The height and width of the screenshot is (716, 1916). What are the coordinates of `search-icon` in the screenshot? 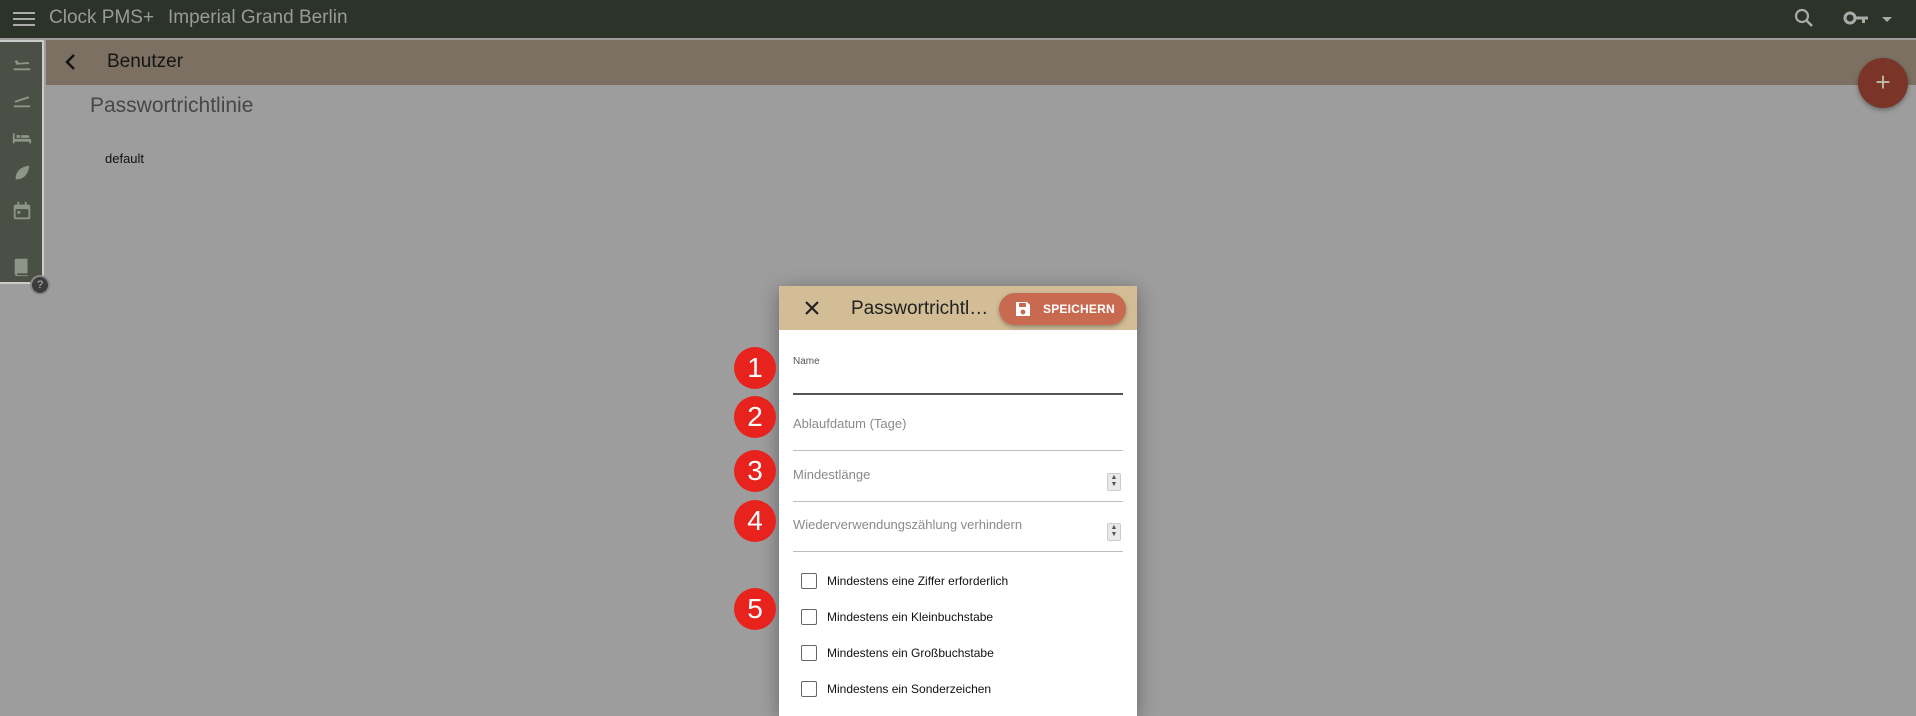 It's located at (1804, 18).